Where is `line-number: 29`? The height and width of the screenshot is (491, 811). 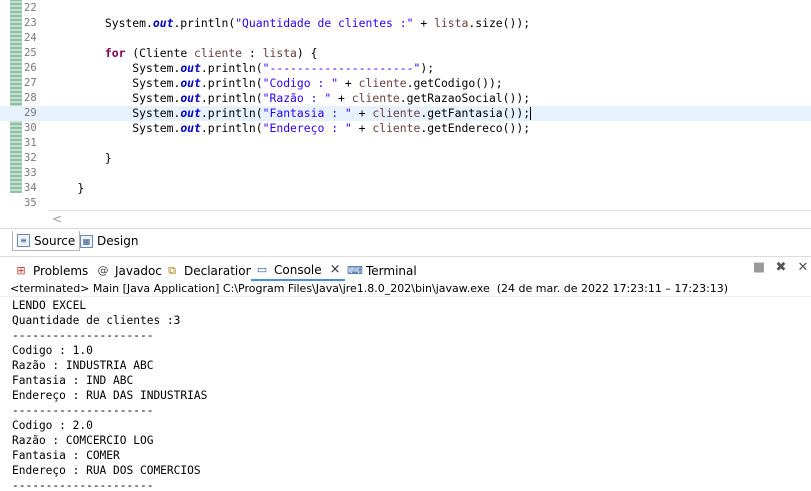
line-number: 29 is located at coordinates (30, 113).